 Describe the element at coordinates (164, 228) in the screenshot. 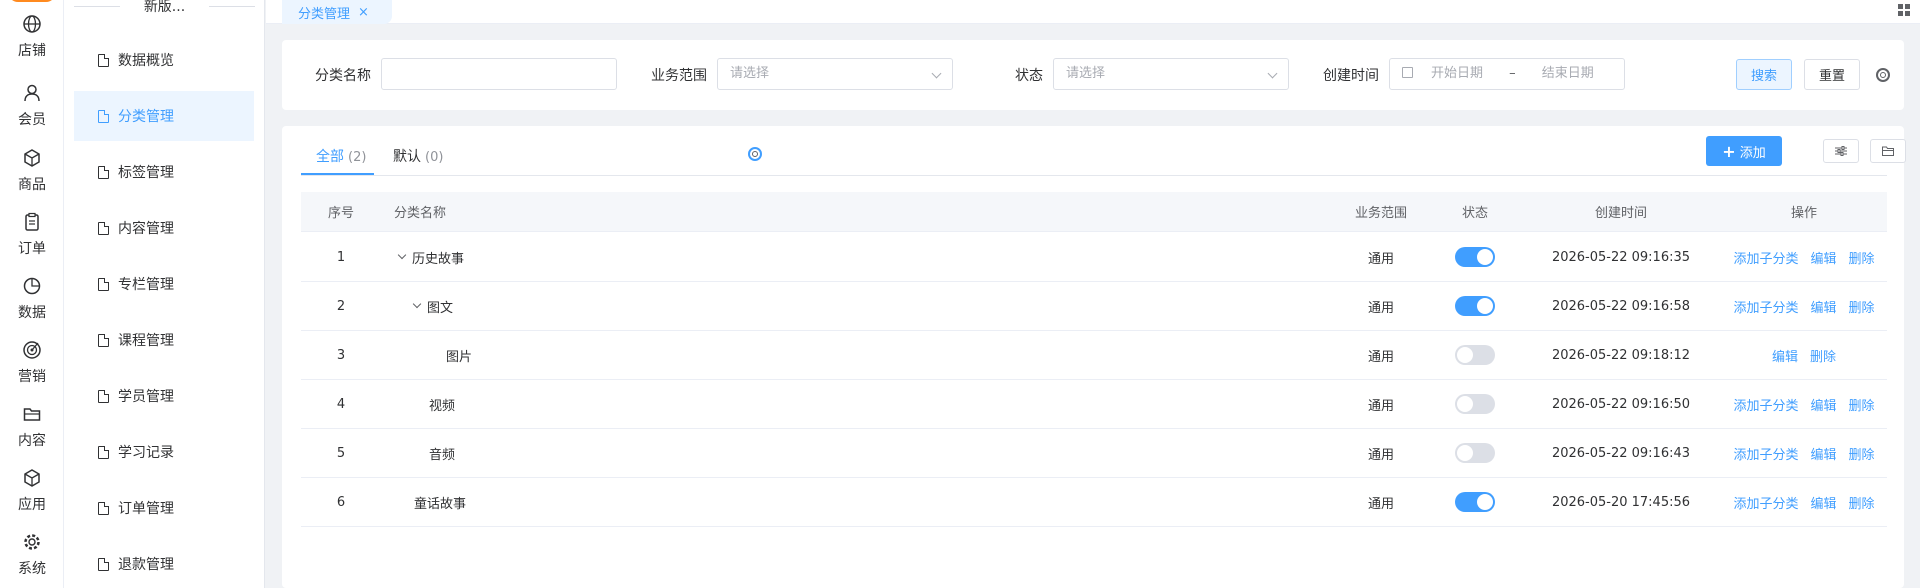

I see `menu-item-content: 内容管理` at that location.